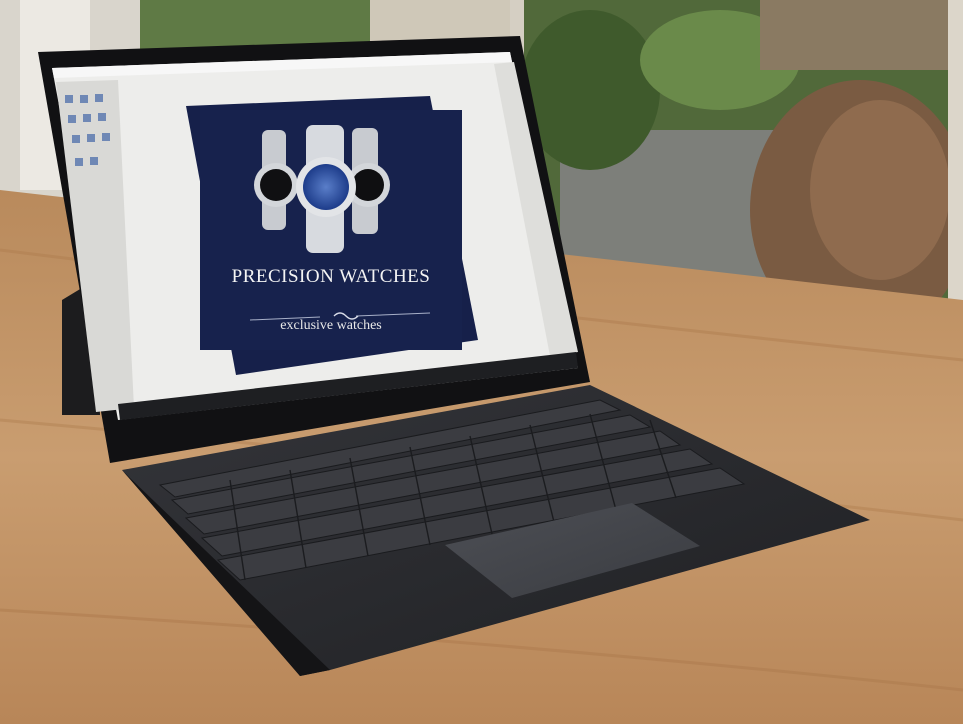 The width and height of the screenshot is (963, 724). Describe the element at coordinates (955, 165) in the screenshot. I see `window-right-frame` at that location.